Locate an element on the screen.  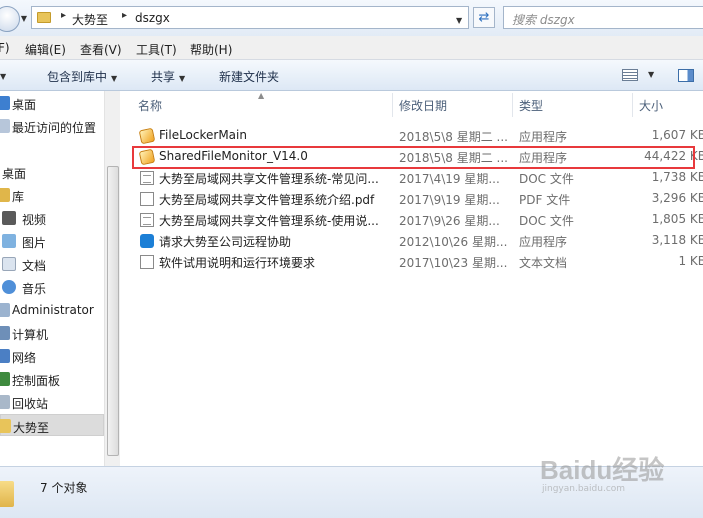
nav-item-network: 网络 is located at coordinates (52, 356).